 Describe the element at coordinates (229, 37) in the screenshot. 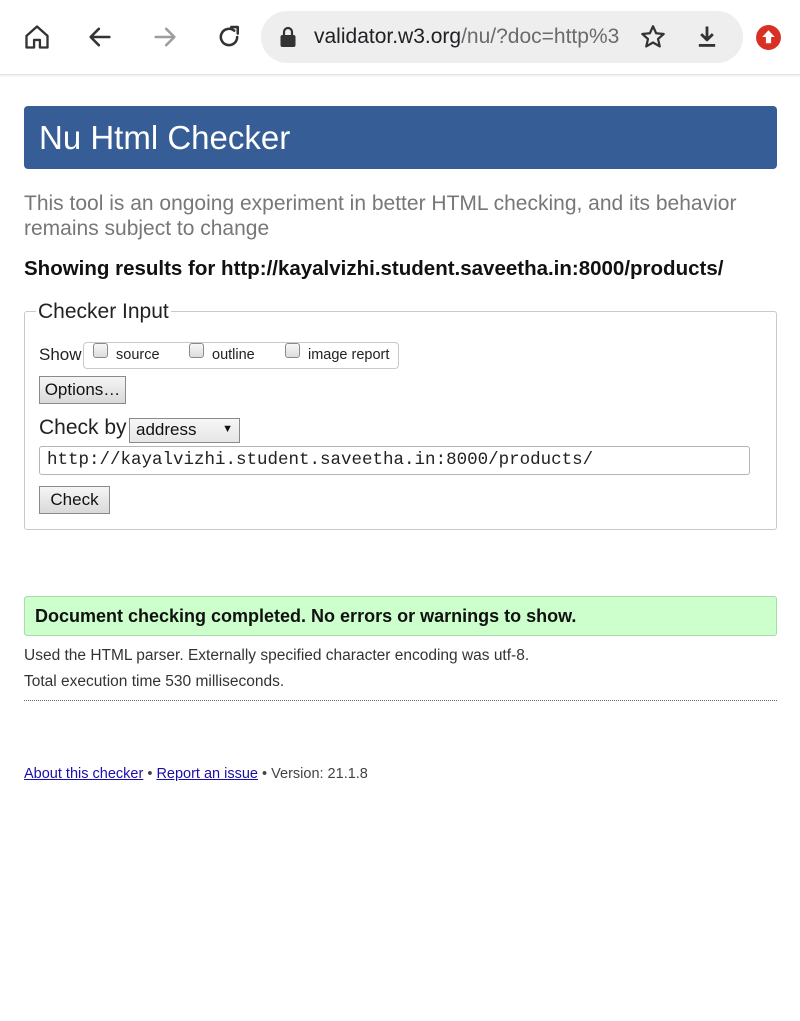

I see `reload-icon` at that location.